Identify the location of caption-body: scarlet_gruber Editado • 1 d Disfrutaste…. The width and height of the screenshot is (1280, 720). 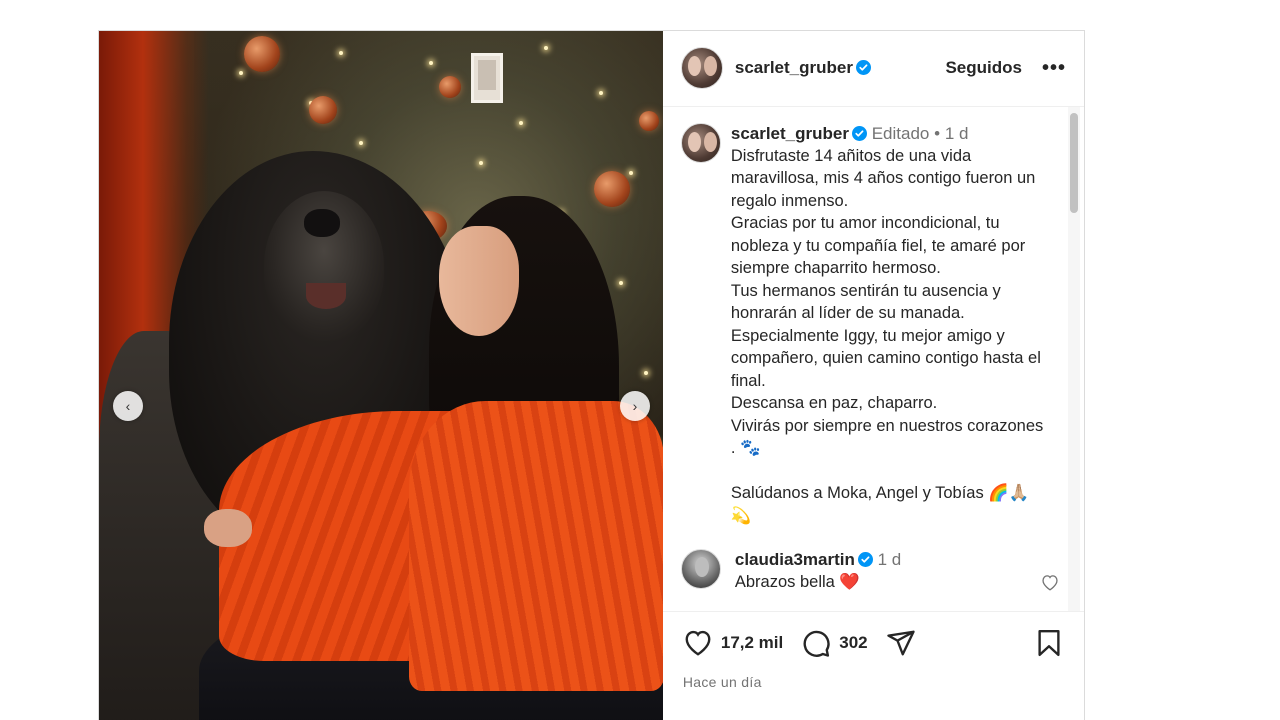
(888, 325).